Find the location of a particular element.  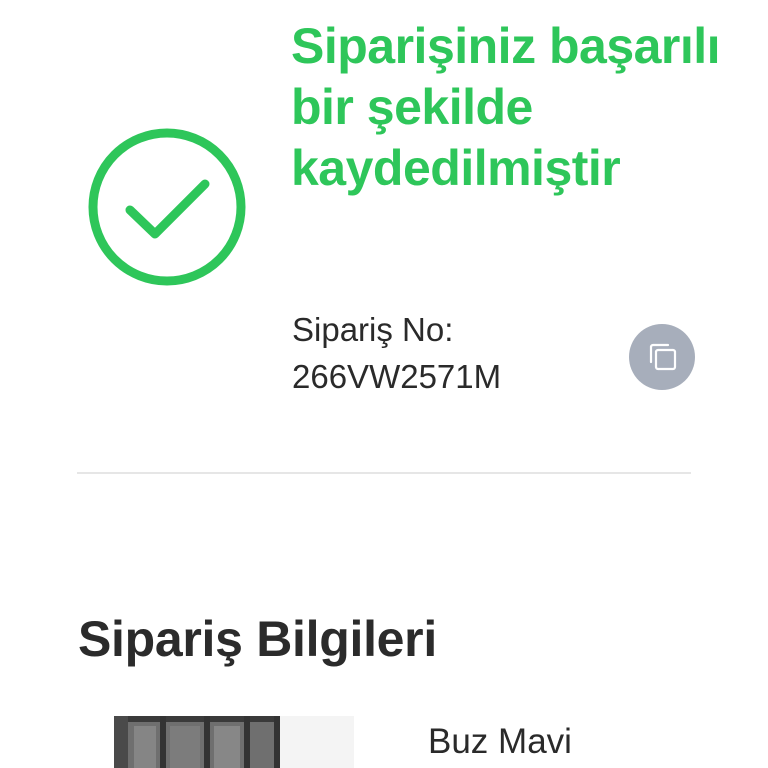

success-check-icon is located at coordinates (167, 207).